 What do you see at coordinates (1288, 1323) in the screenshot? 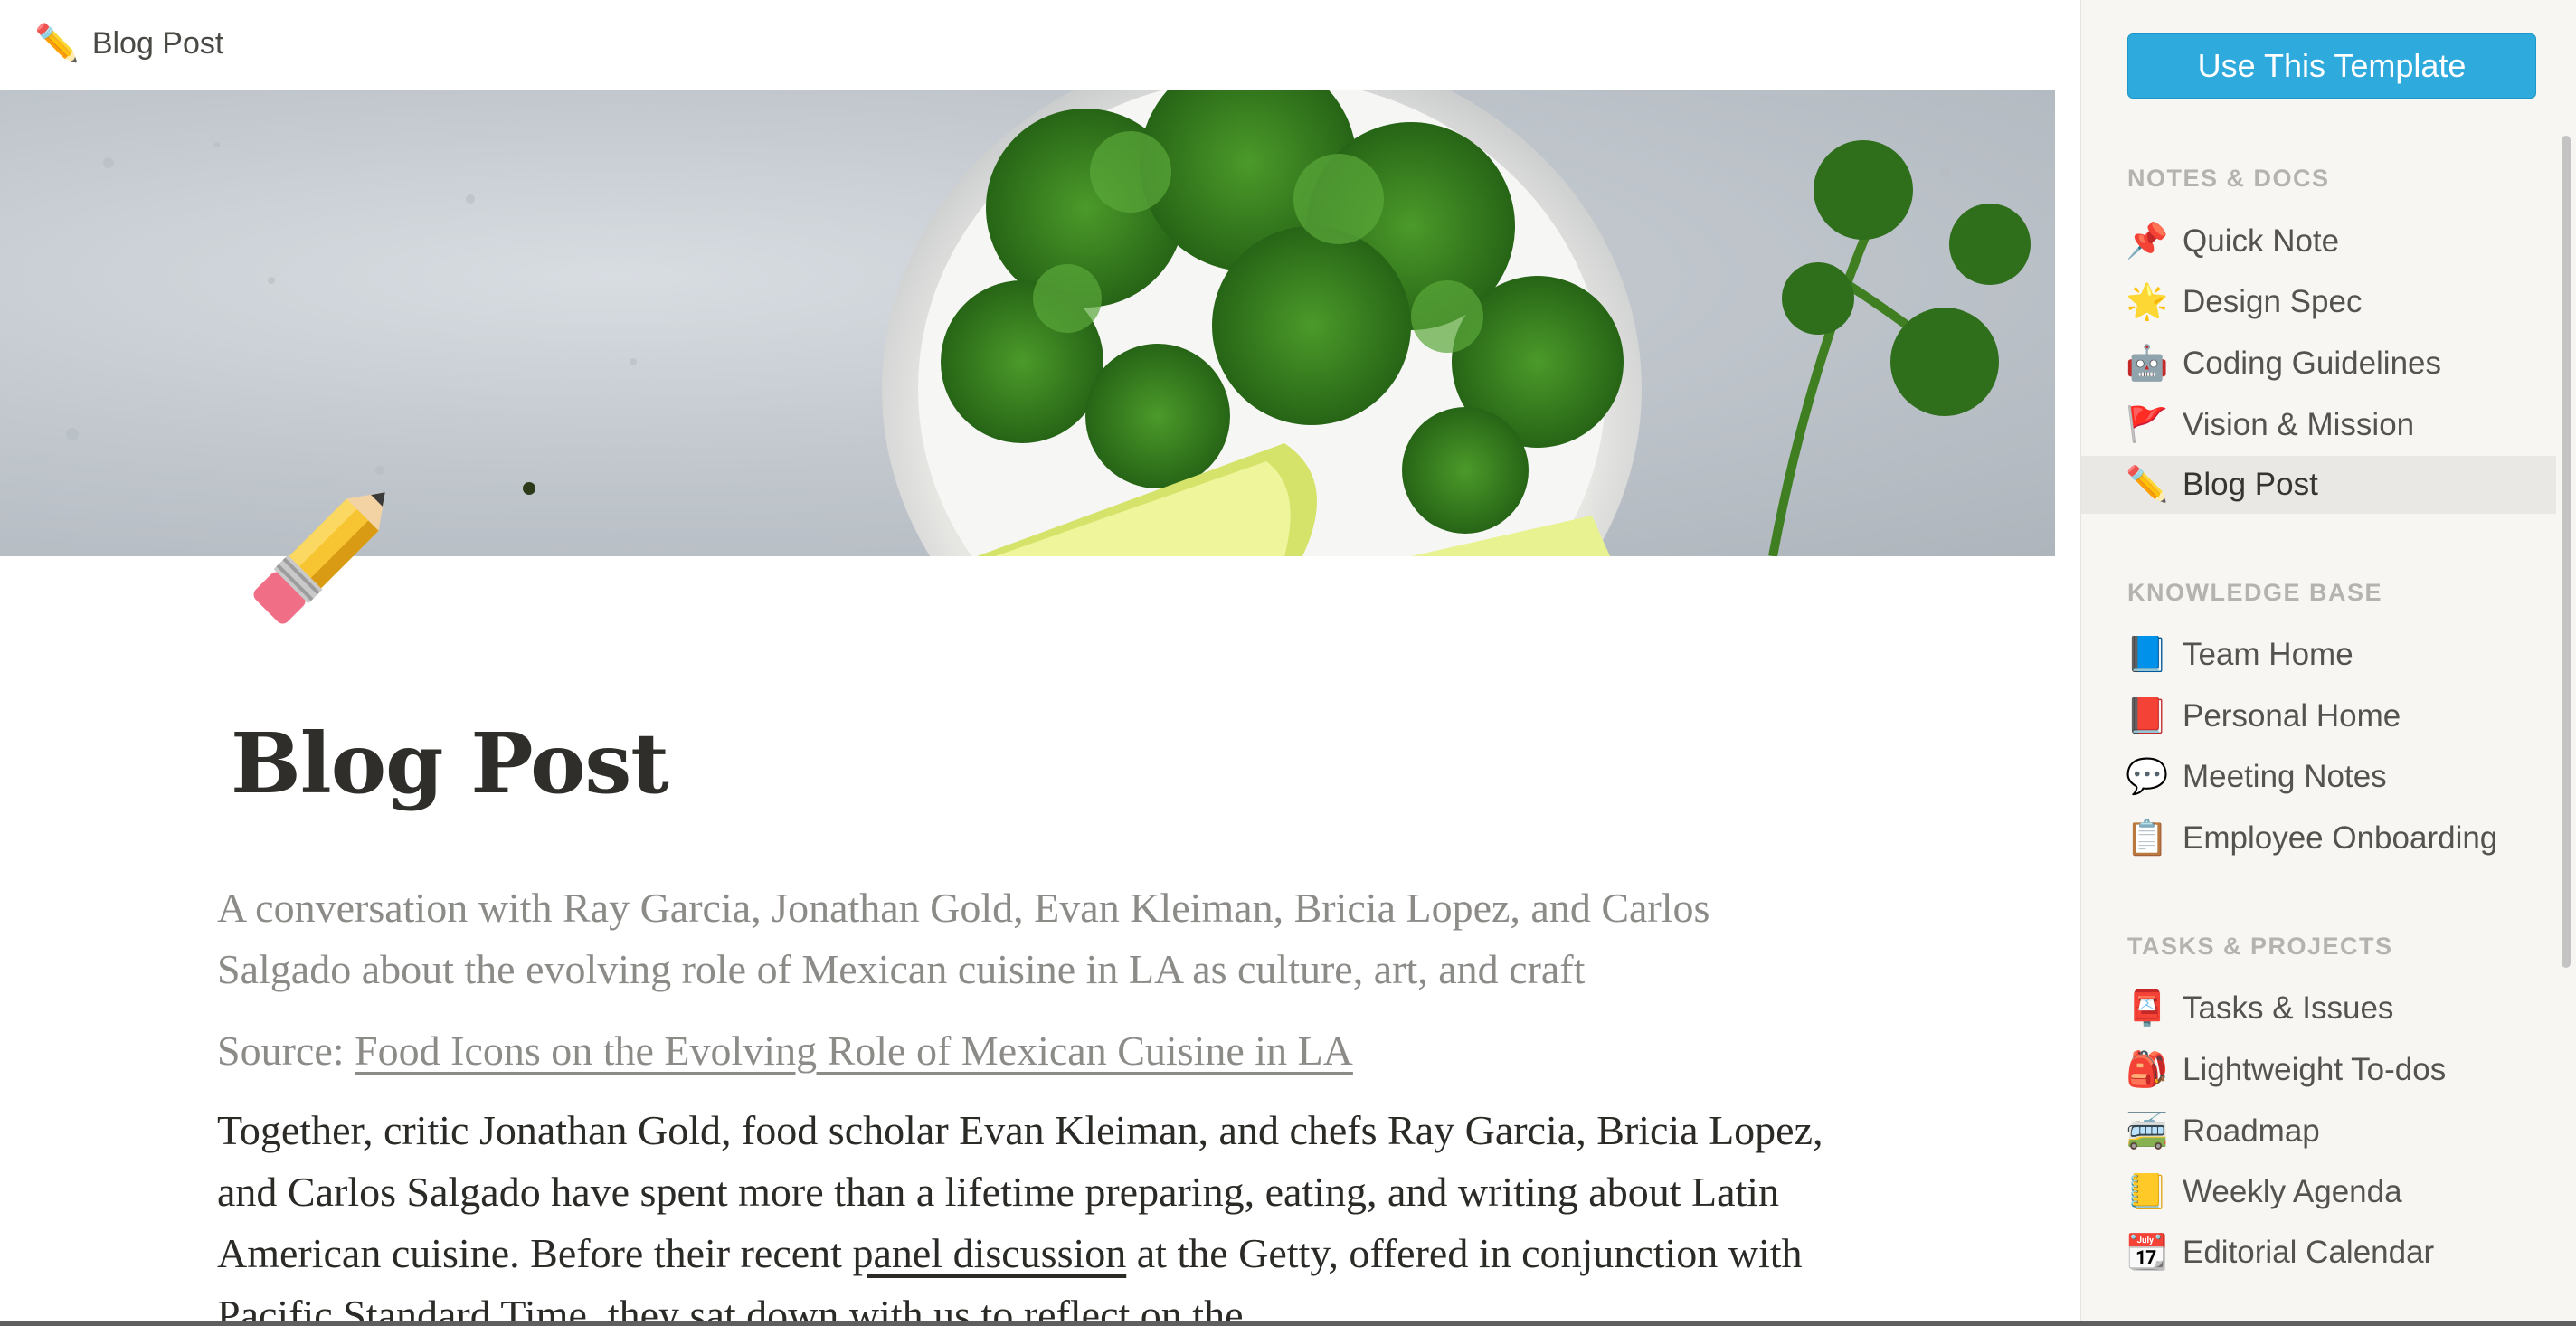
I see `window-bottom-edge` at bounding box center [1288, 1323].